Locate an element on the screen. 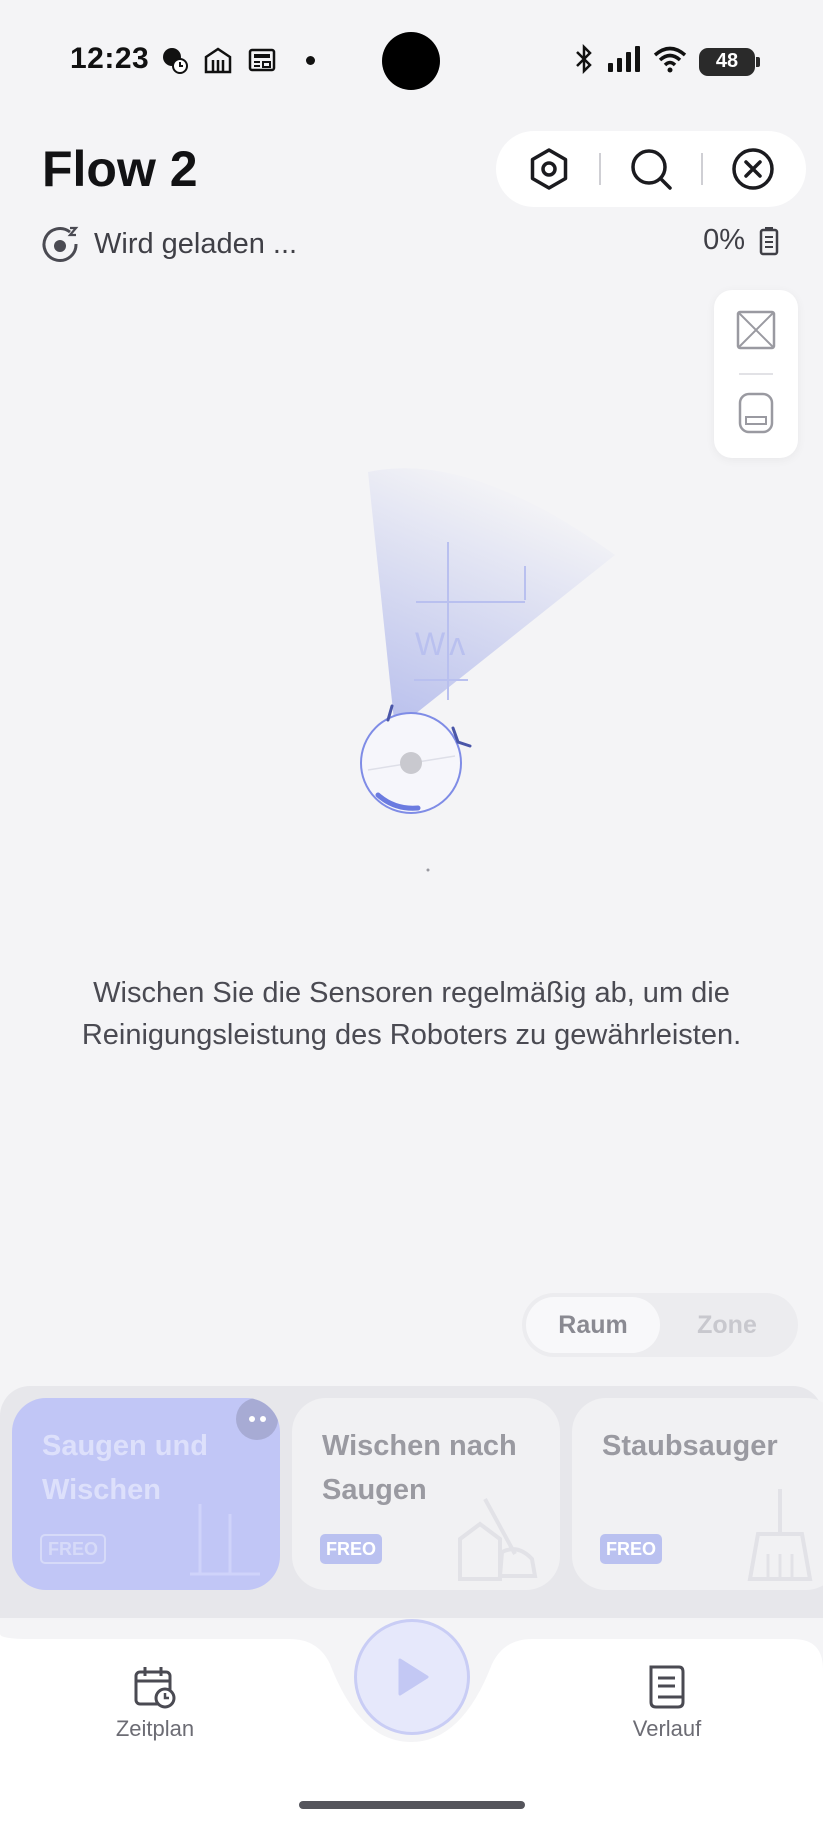 This screenshot has height=1831, width=823. cellular-signal-icon is located at coordinates (624, 61).